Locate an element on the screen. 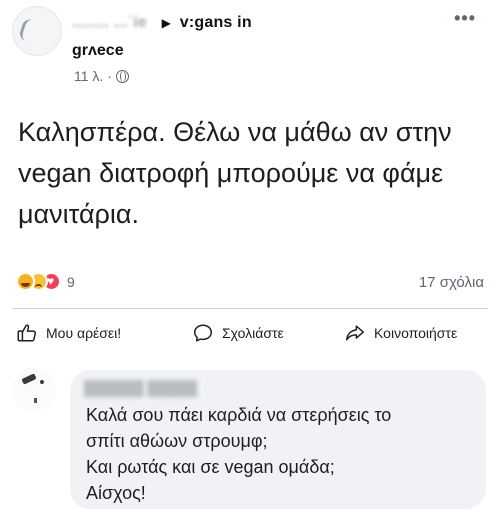  post-timestamp: 11 λ. · is located at coordinates (93, 76).